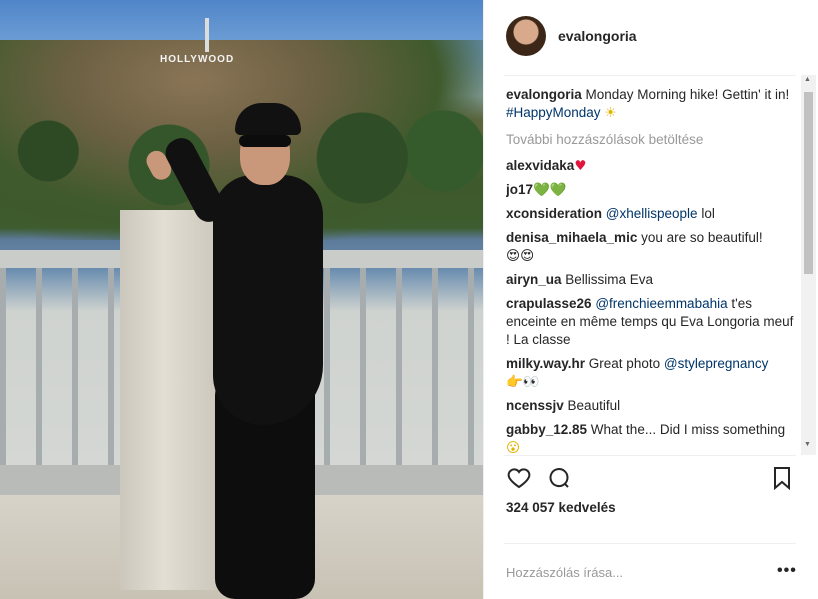 This screenshot has height=599, width=818. What do you see at coordinates (700, 237) in the screenshot?
I see `comment-text: you are so beautiful!` at bounding box center [700, 237].